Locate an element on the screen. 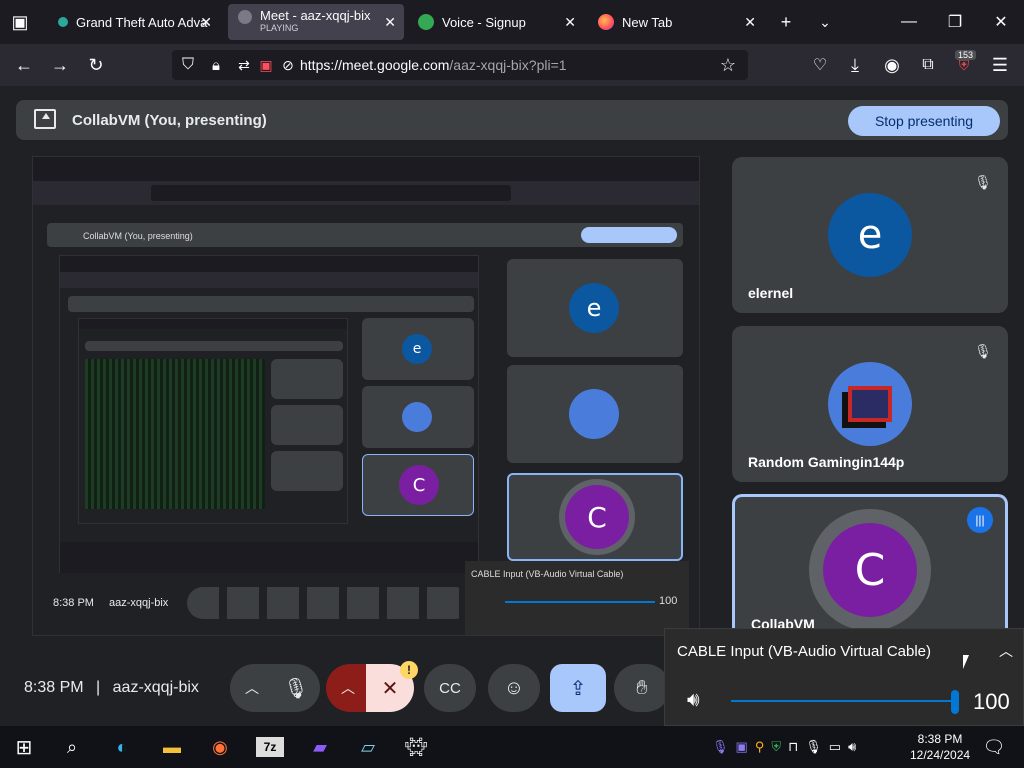 The image size is (1024, 768). account-icon: ◉ is located at coordinates (892, 65).